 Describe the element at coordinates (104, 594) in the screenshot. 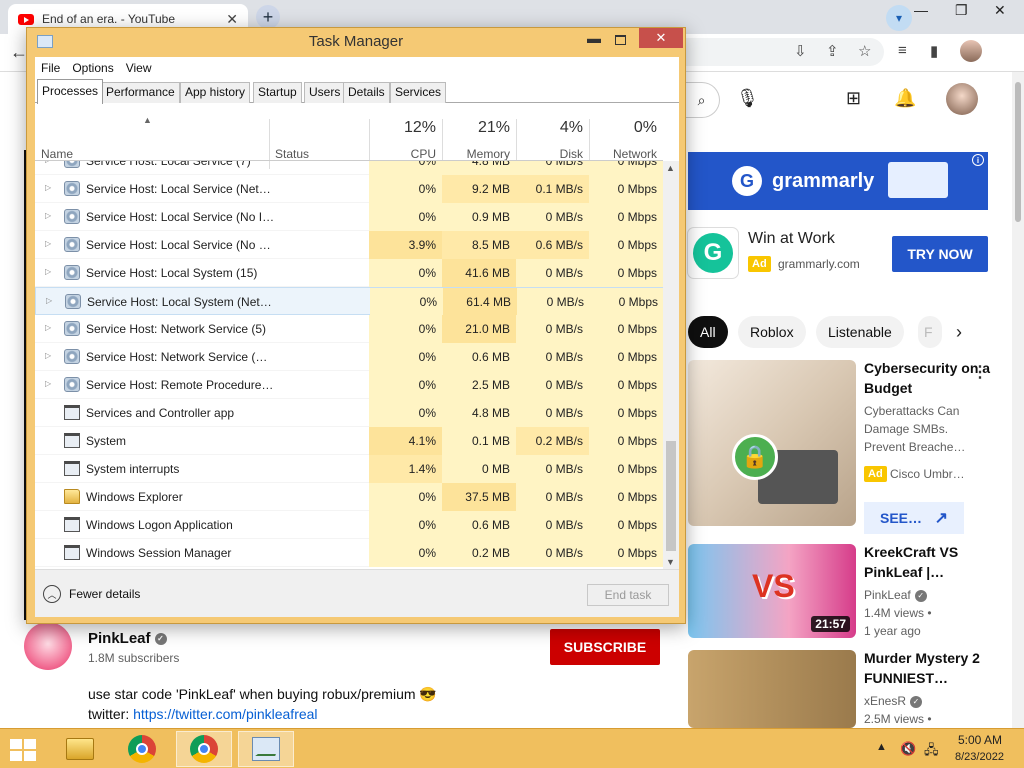

I see `fewer-details-link: Fewer details` at that location.